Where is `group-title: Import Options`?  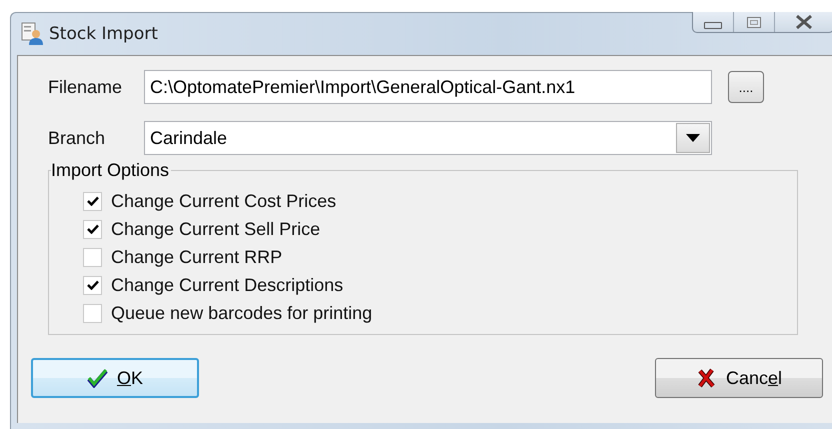
group-title: Import Options is located at coordinates (111, 170).